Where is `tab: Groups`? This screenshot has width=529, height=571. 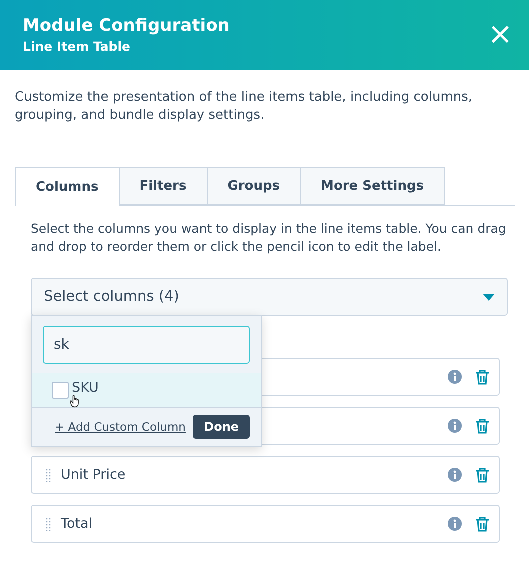 tab: Groups is located at coordinates (255, 186).